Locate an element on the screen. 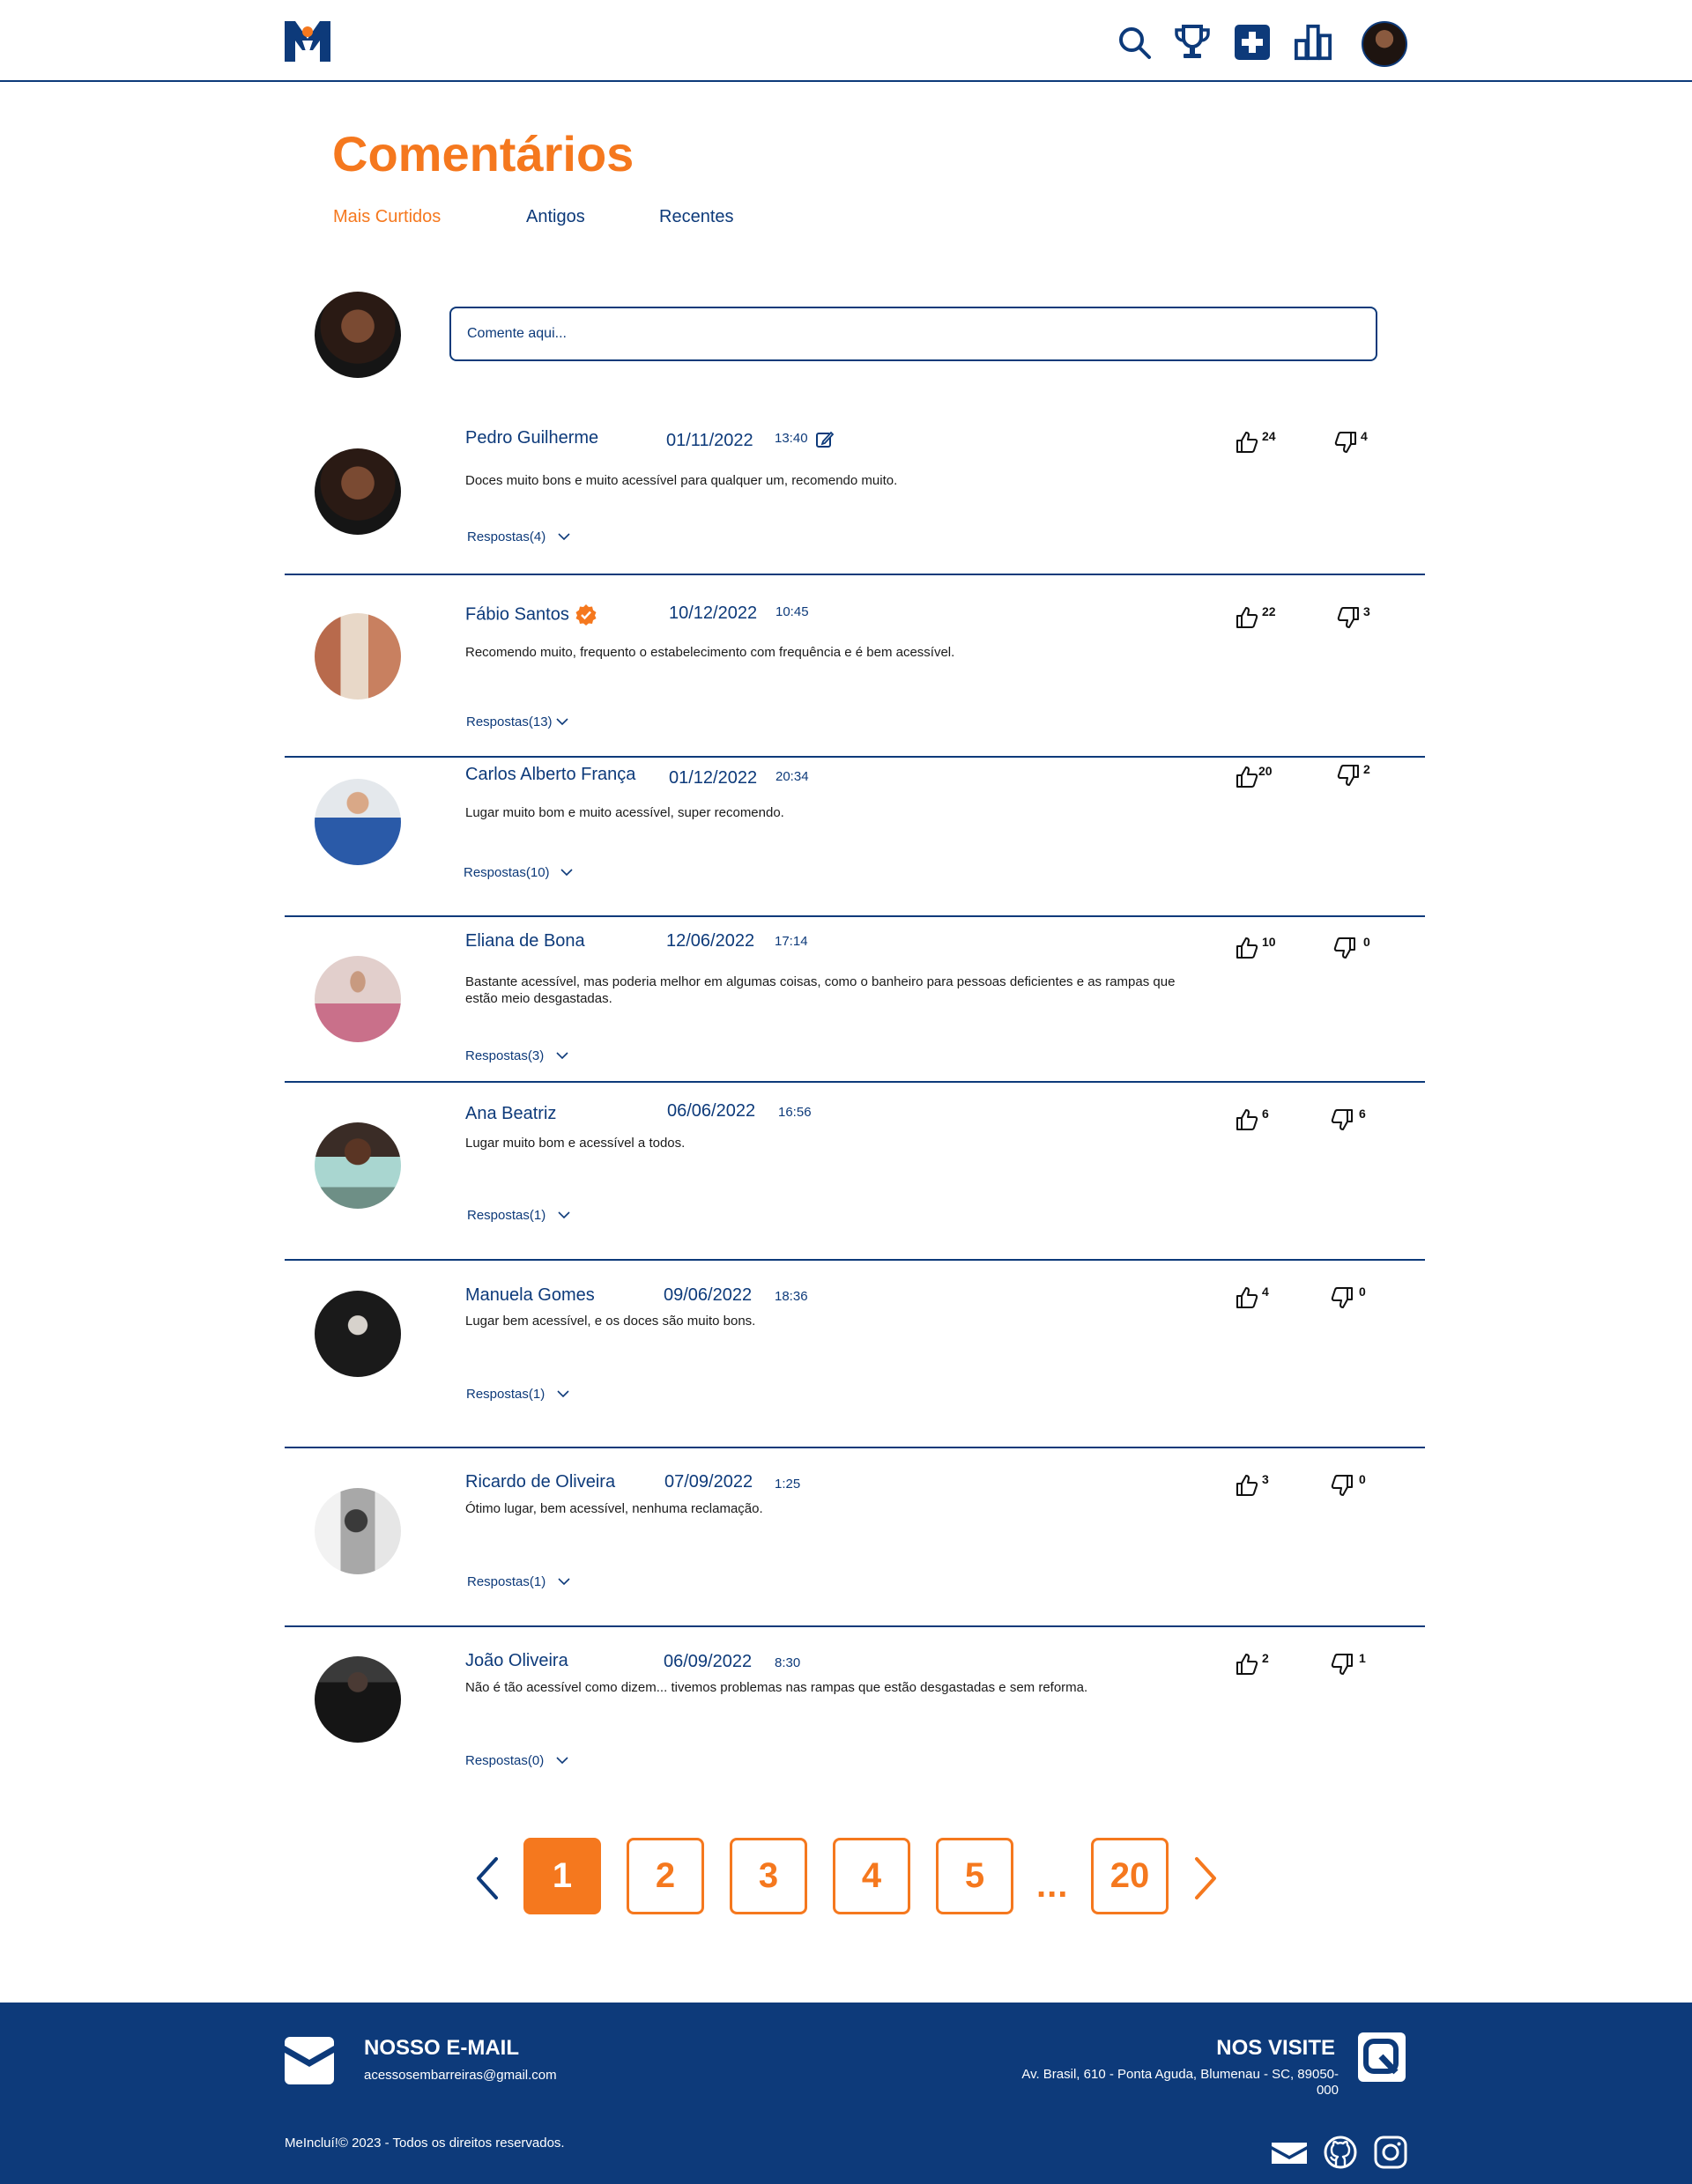 This screenshot has height=2184, width=1692. comment-time: 1:25 is located at coordinates (788, 1484).